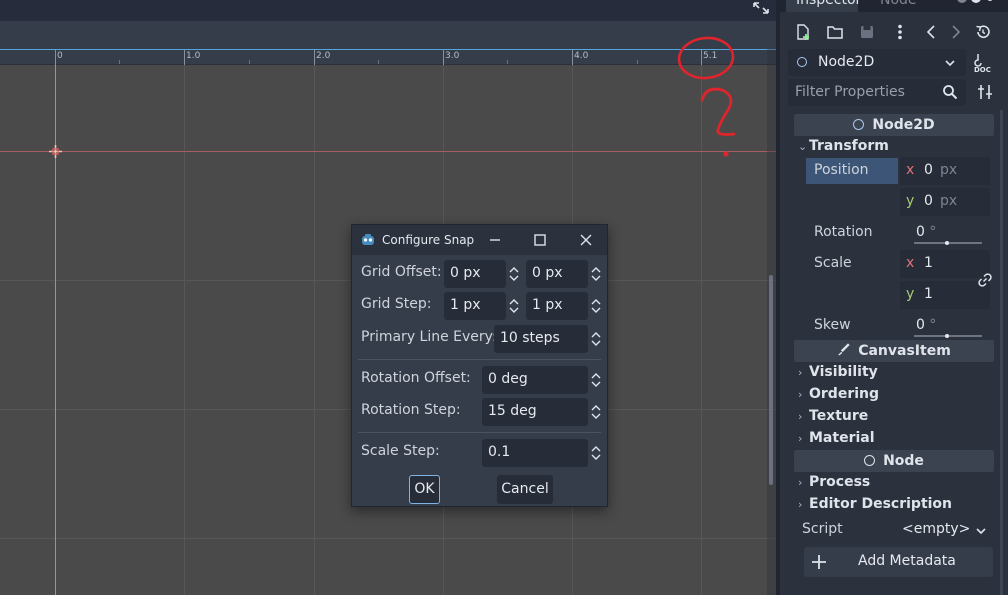 This screenshot has width=1008, height=595. I want to click on grid-step-y-input: 1 px, so click(557, 306).